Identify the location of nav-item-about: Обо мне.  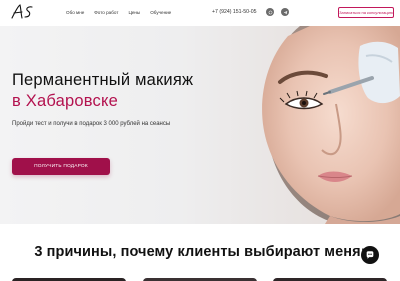
(75, 12).